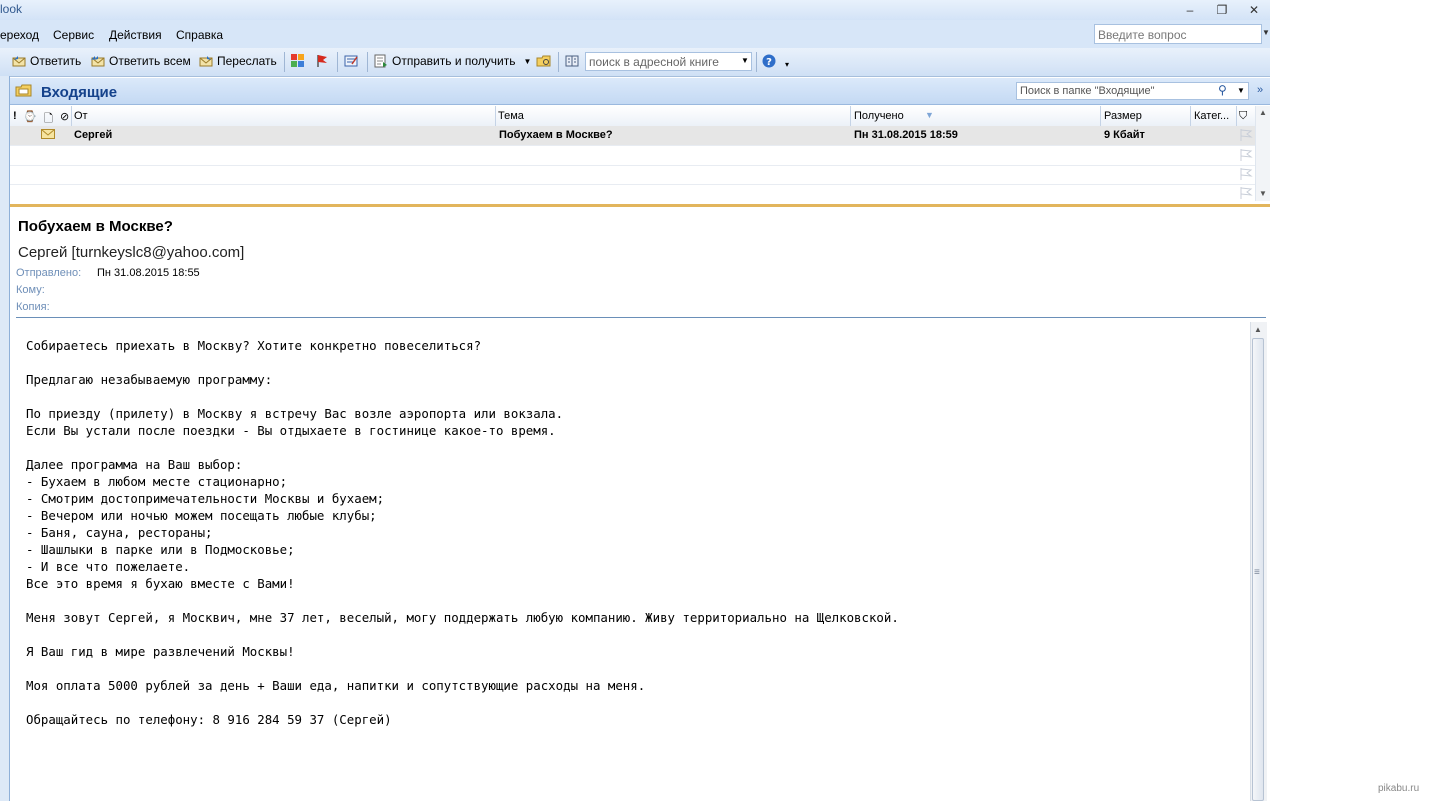 The width and height of the screenshot is (1431, 801). I want to click on address-book-button, so click(574, 61).